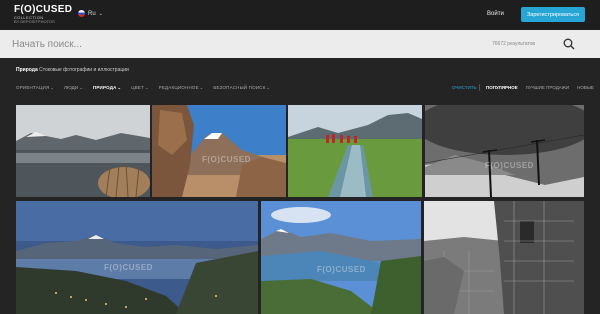 Image resolution: width=600 pixels, height=314 pixels. Describe the element at coordinates (502, 87) in the screenshot. I see `sort-popular: ПОПУЛЯРНОЕ` at that location.